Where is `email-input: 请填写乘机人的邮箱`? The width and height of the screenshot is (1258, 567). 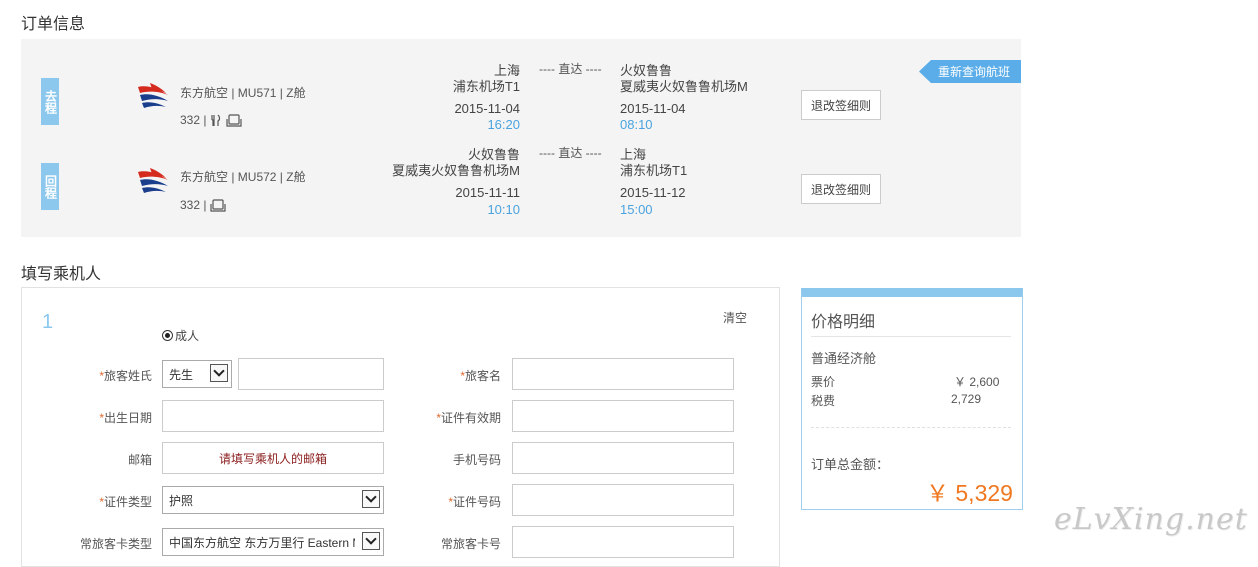 email-input: 请填写乘机人的邮箱 is located at coordinates (273, 458).